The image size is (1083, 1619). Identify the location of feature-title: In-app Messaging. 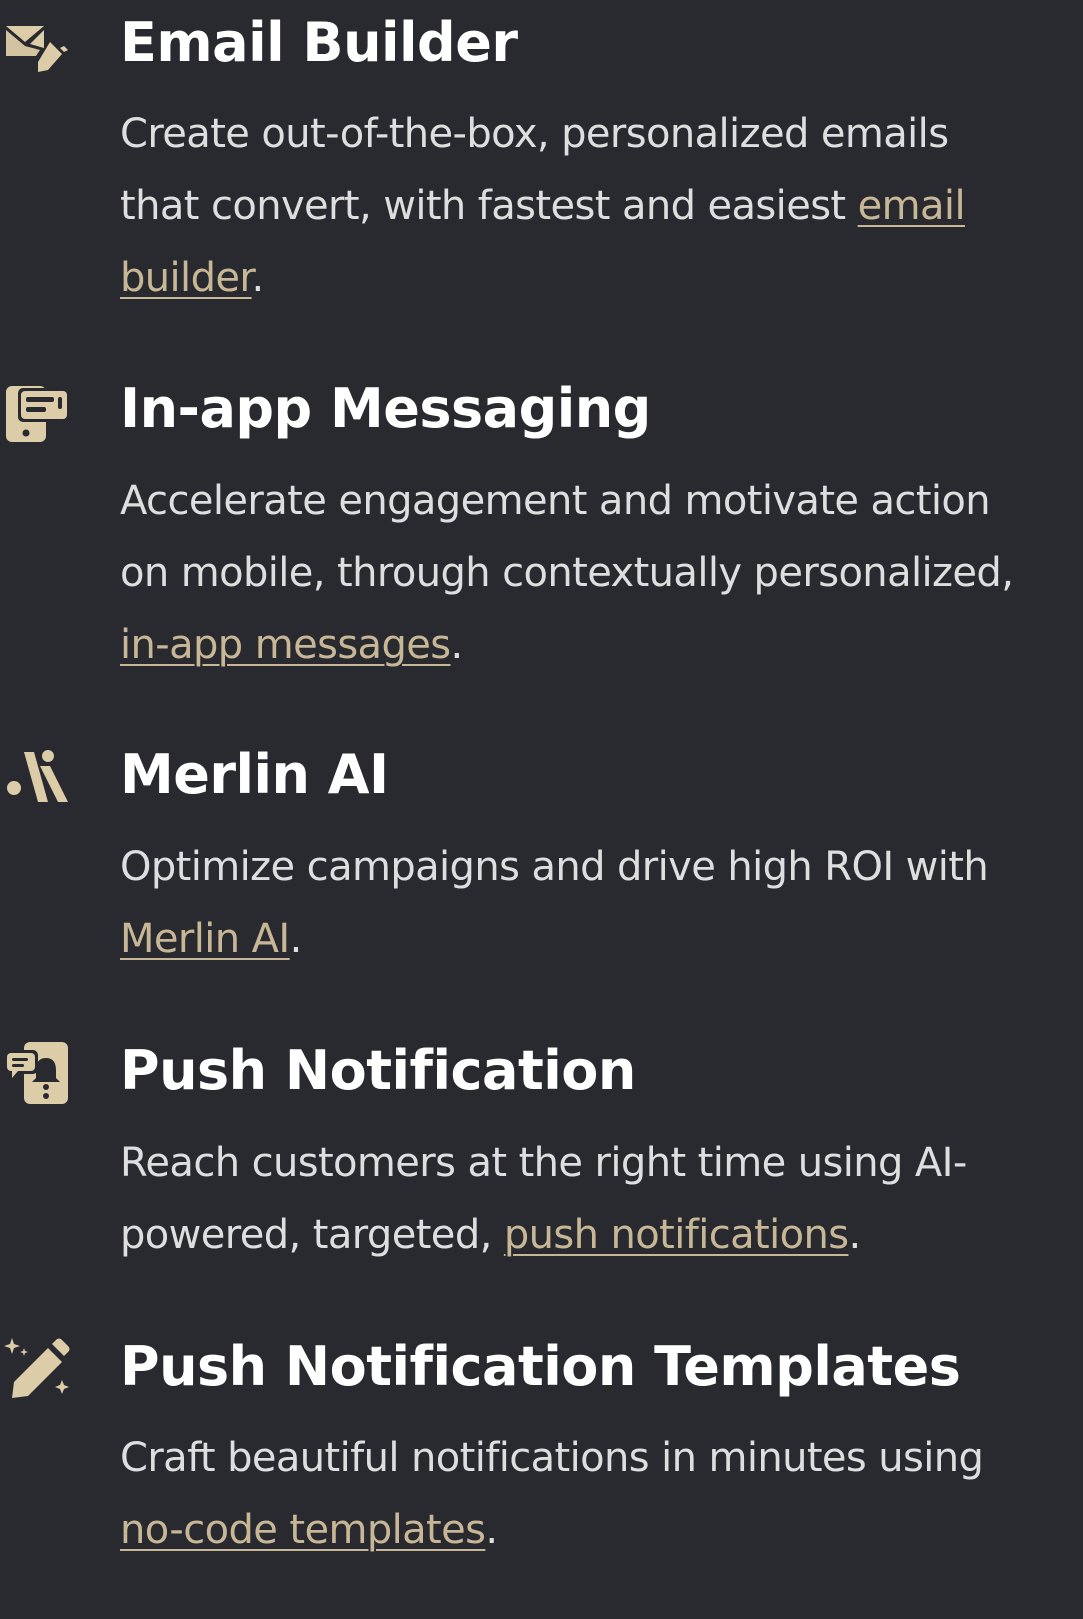
(385, 408).